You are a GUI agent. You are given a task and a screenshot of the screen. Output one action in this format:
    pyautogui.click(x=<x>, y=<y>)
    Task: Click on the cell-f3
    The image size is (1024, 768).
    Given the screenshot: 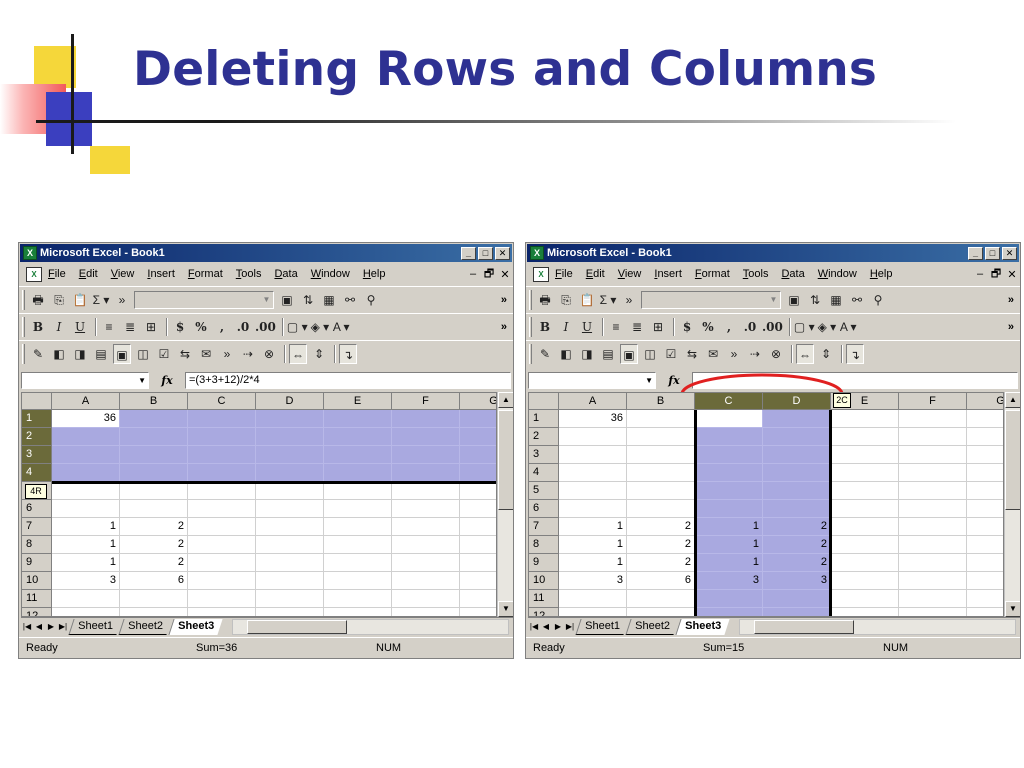 What is the action you would take?
    pyautogui.click(x=426, y=455)
    